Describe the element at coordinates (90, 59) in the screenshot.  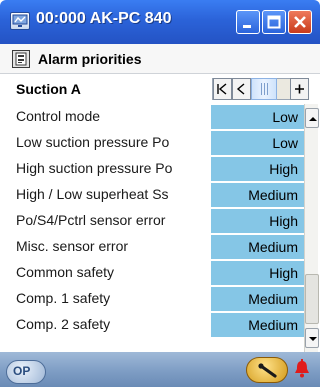
I see `page-title: Alarm priorities` at that location.